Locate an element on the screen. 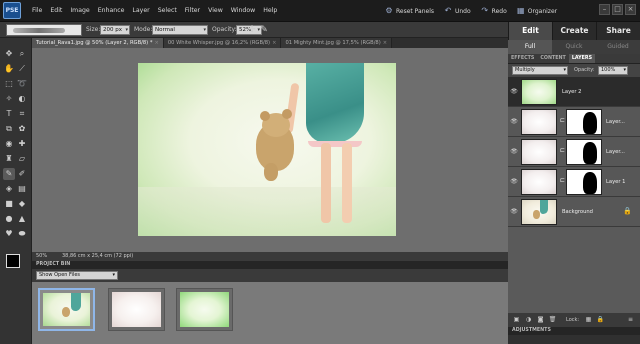 The width and height of the screenshot is (640, 344). burn-icon: ⬬ is located at coordinates (22, 234).